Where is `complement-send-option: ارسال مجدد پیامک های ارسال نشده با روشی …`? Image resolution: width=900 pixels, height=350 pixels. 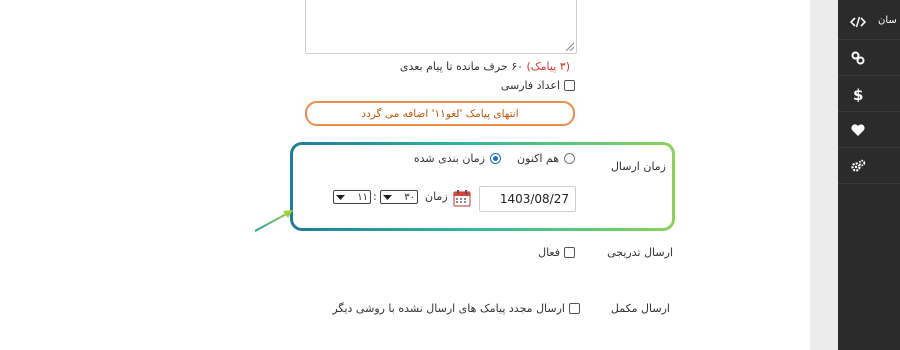 complement-send-option: ارسال مجدد پیامک های ارسال نشده با روشی … is located at coordinates (440, 308).